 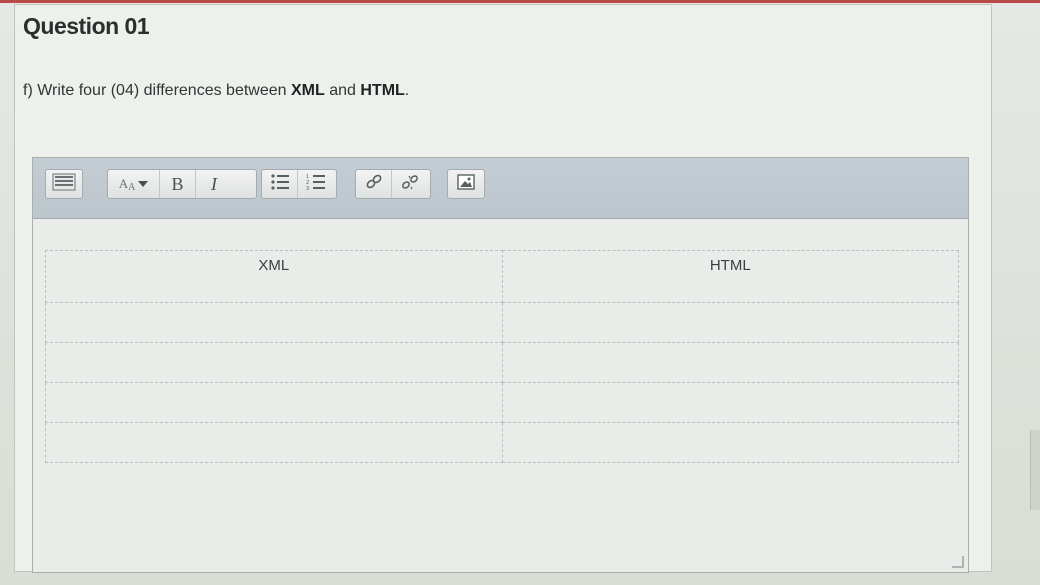 I want to click on toolbar-toggle-button, so click(x=64, y=184).